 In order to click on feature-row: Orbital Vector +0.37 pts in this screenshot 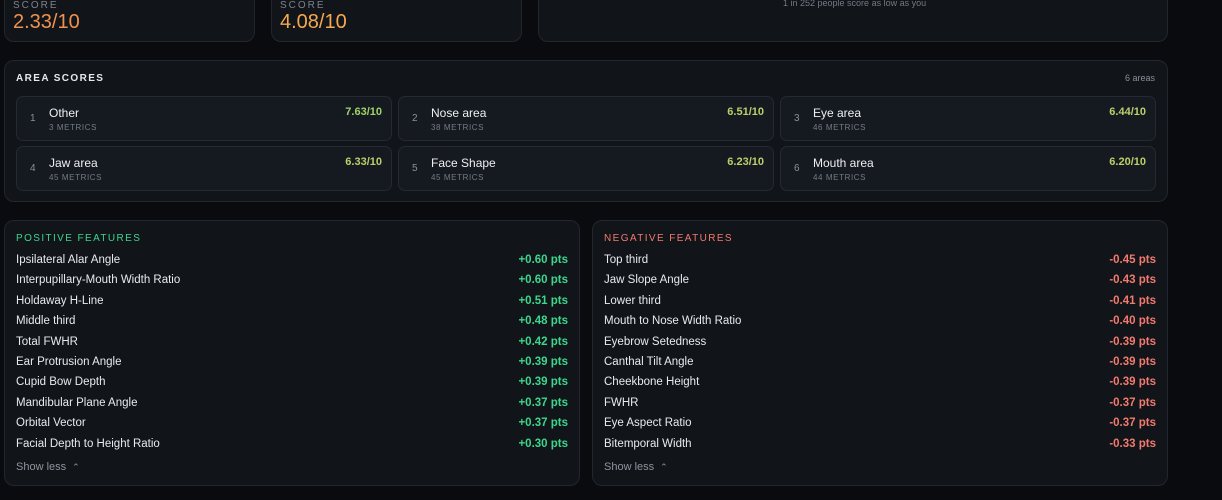, I will do `click(292, 425)`.